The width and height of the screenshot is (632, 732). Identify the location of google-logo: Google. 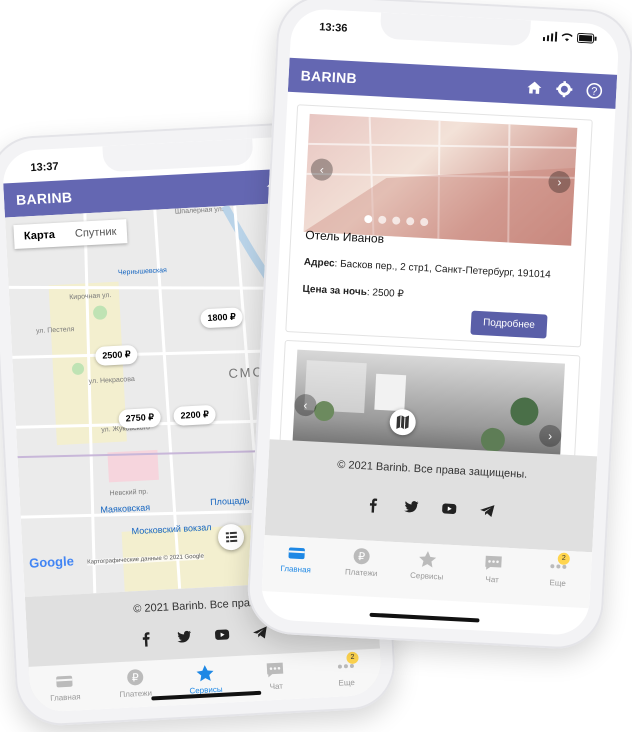
(51, 562).